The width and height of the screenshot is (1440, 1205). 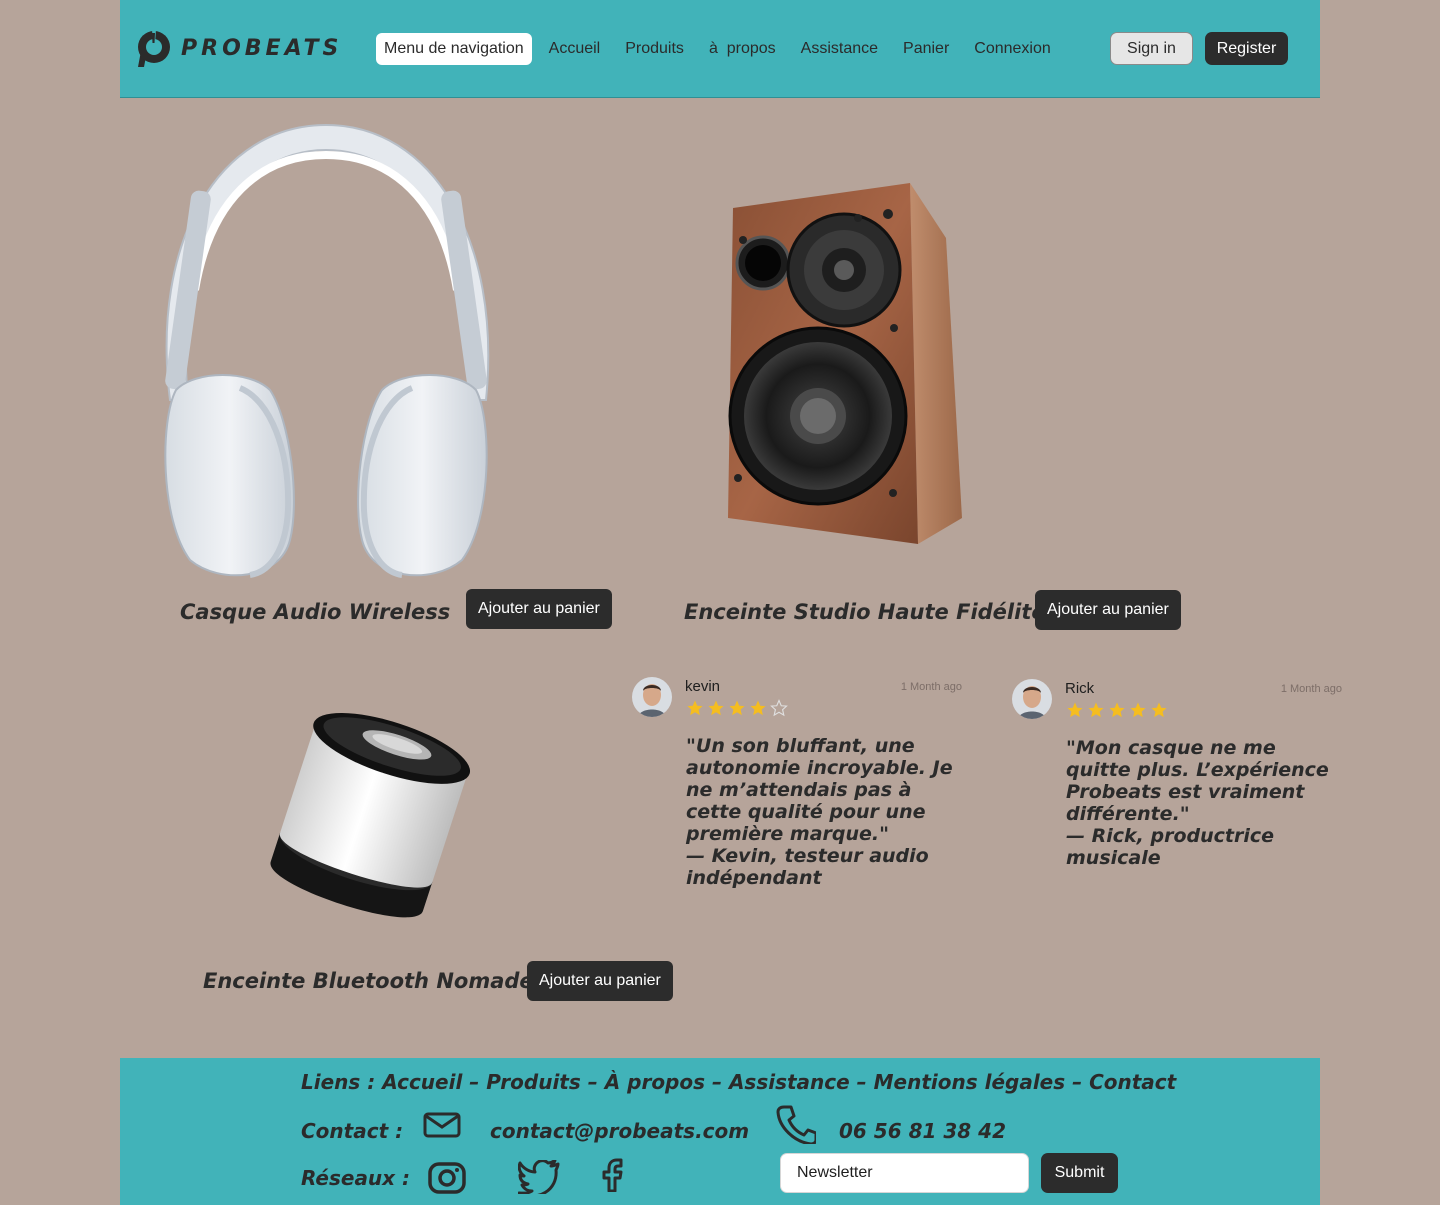 What do you see at coordinates (1108, 610) in the screenshot?
I see `add-to-cart-studio-speaker-button: Ajouter au panier` at bounding box center [1108, 610].